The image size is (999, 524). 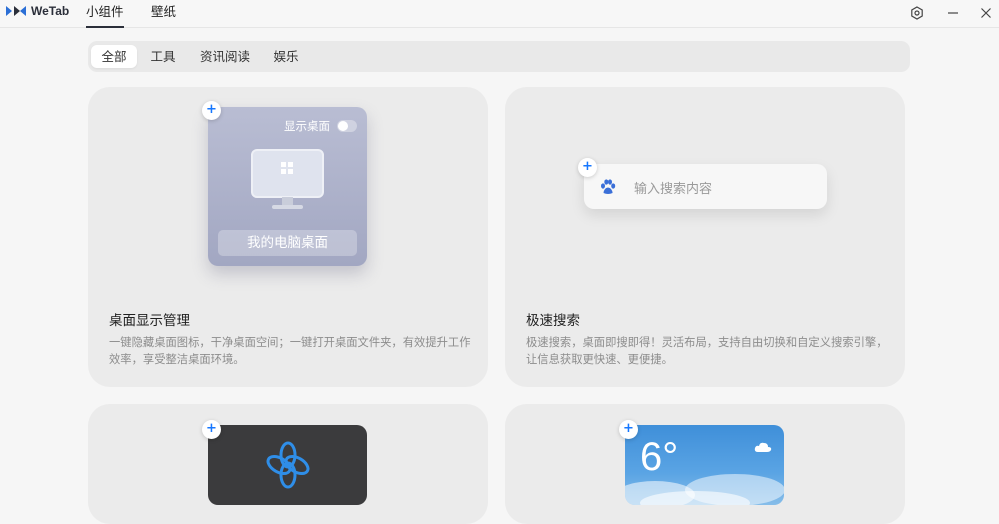 What do you see at coordinates (163, 56) in the screenshot?
I see `tab-tools: 工具` at bounding box center [163, 56].